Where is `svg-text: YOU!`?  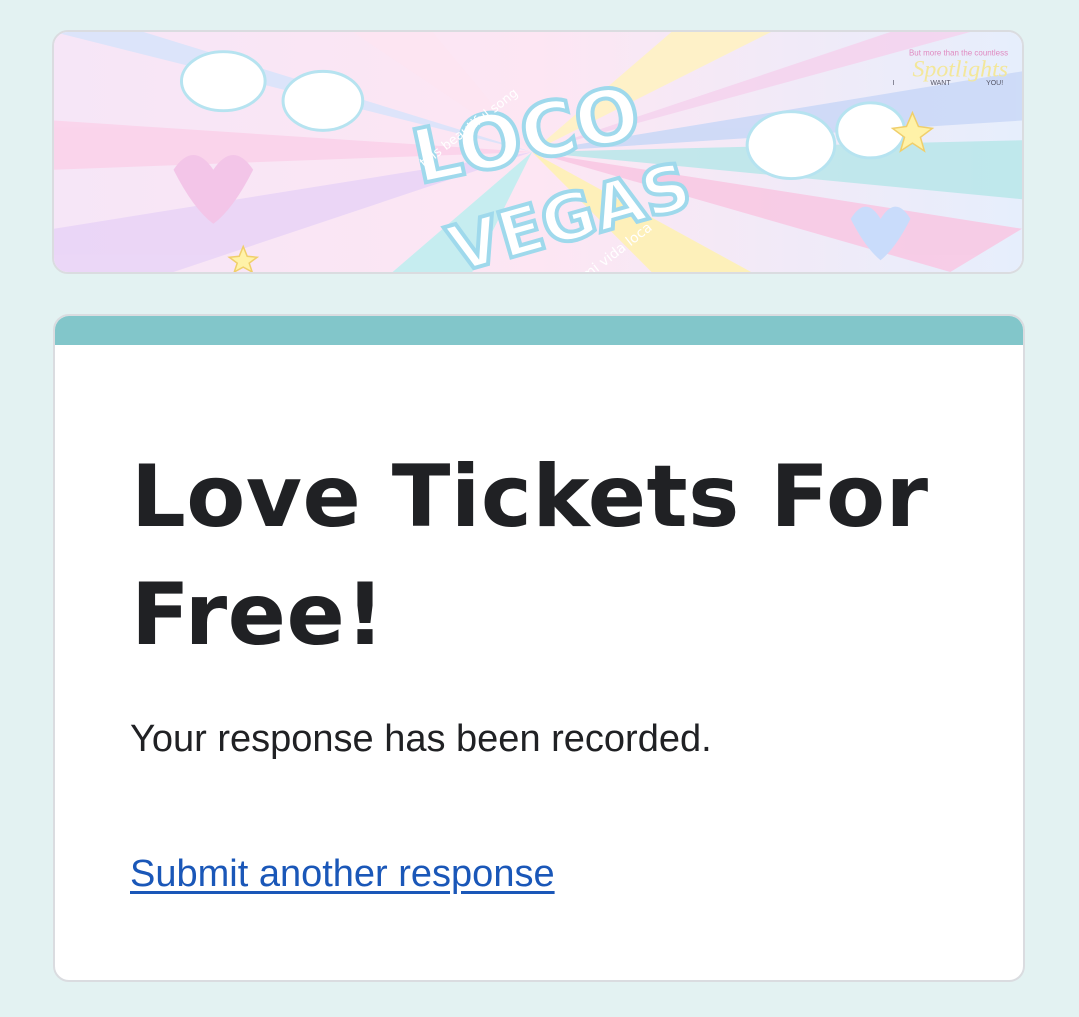
svg-text: YOU! is located at coordinates (994, 83).